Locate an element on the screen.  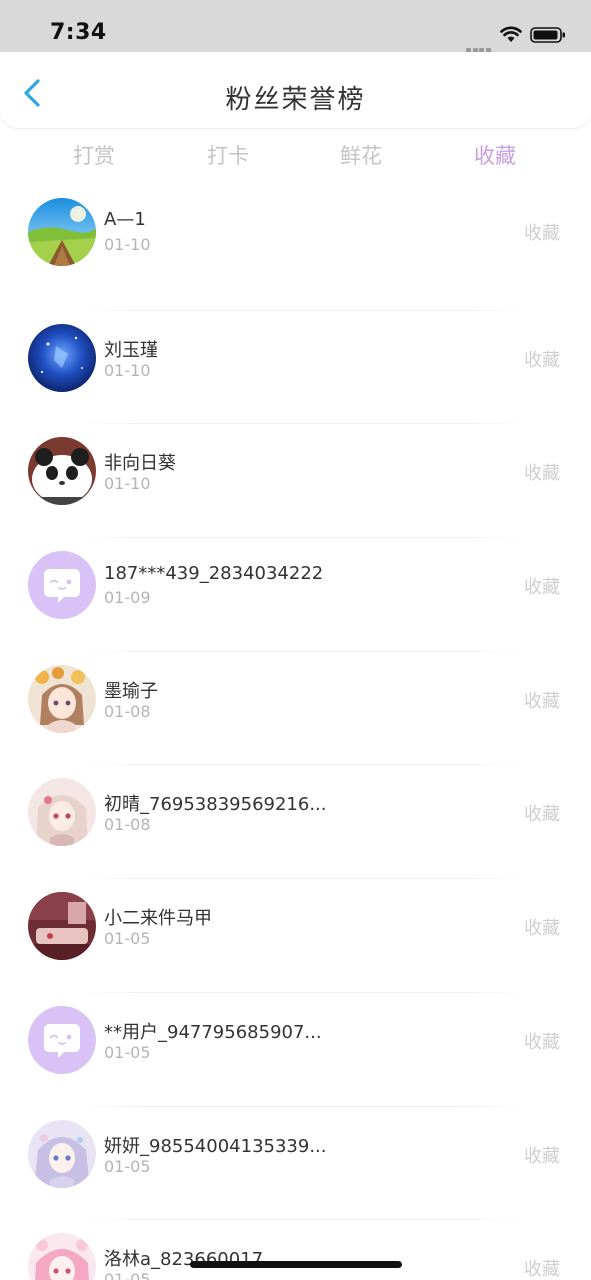
list-item: **用户_947795685907... 01-05 收藏 is located at coordinates (295, 1035).